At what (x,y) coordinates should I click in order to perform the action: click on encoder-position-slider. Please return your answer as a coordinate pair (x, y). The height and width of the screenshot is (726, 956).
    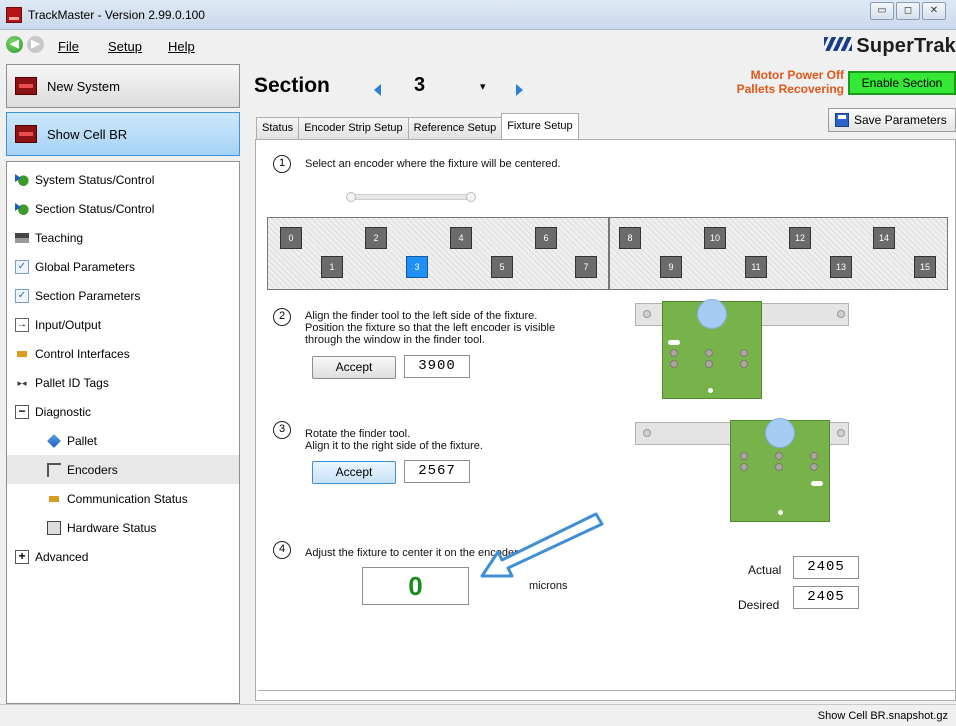
    Looking at the image, I should click on (411, 197).